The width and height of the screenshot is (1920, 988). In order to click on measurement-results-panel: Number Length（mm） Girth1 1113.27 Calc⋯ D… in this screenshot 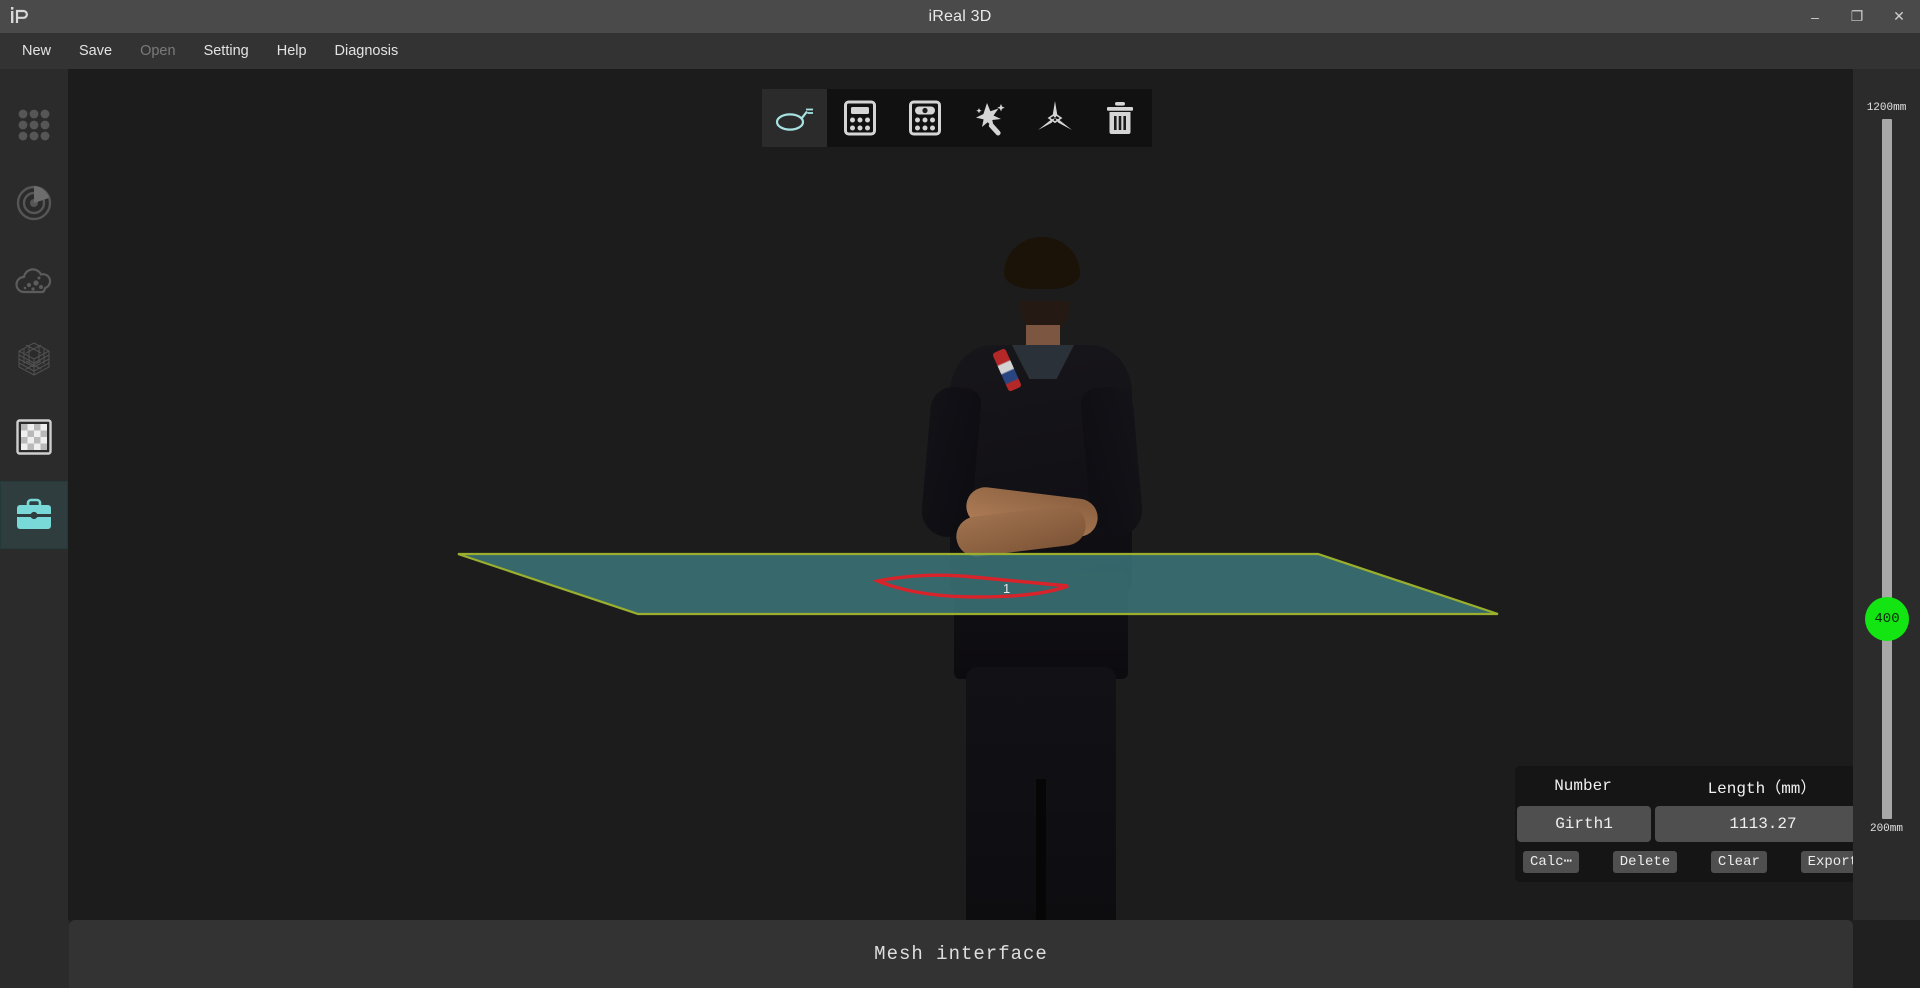, I will do `click(1684, 824)`.